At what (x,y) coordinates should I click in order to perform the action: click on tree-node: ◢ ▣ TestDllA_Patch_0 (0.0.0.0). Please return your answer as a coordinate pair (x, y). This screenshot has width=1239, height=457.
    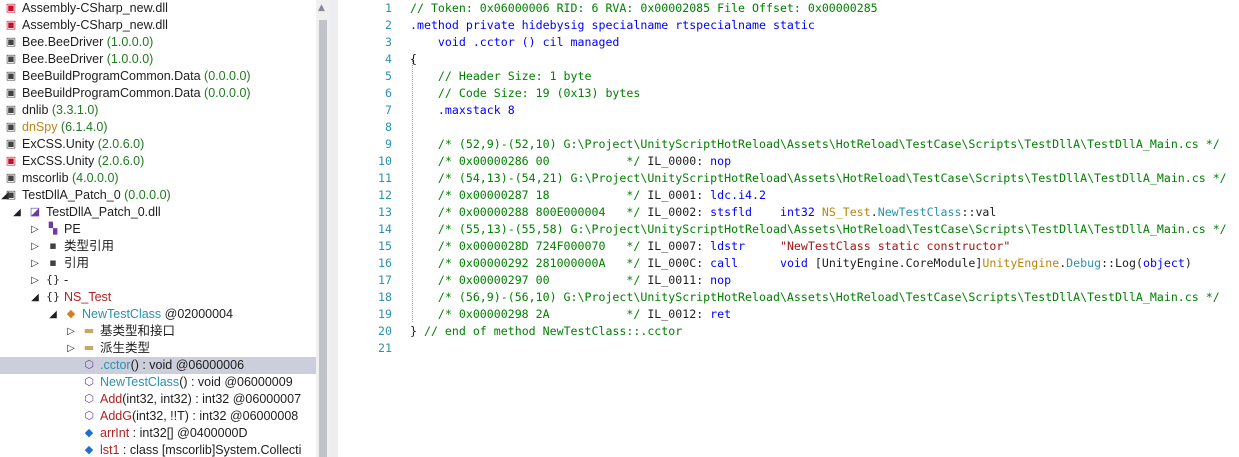
    Looking at the image, I should click on (158, 195).